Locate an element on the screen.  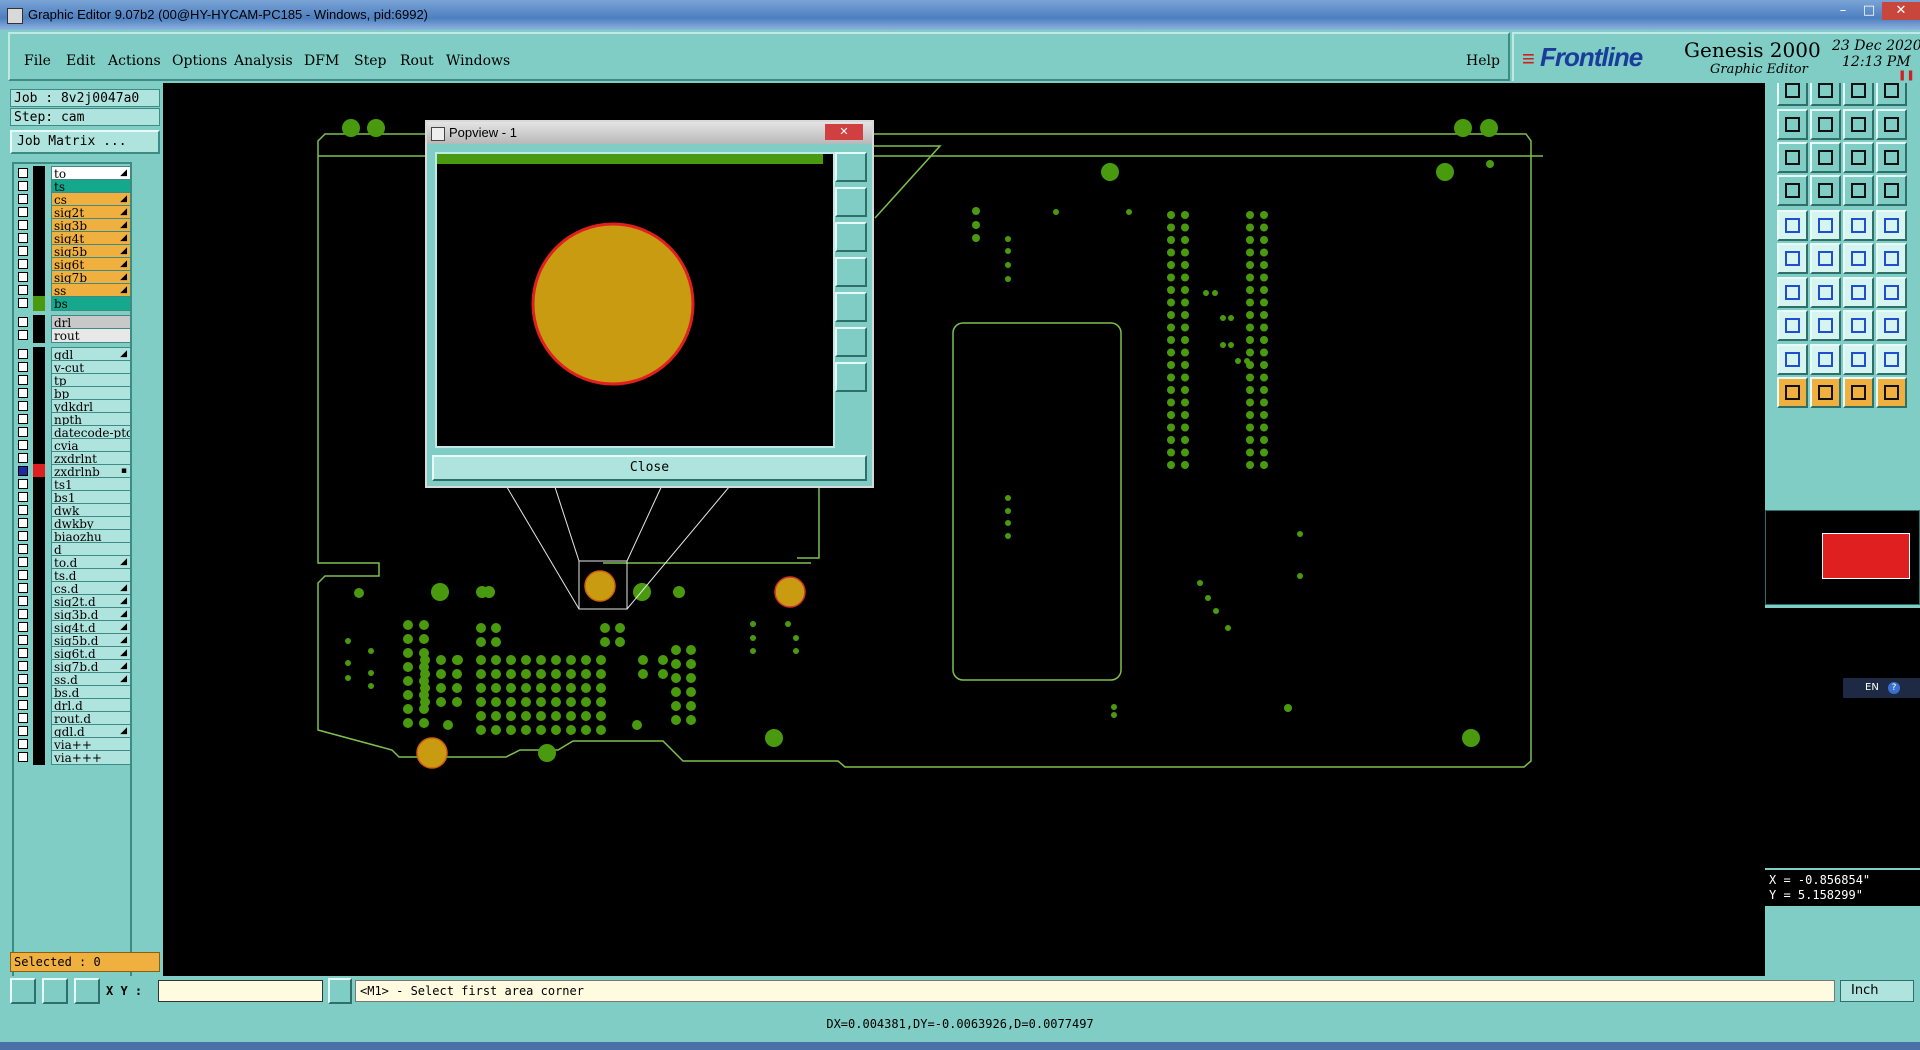
select-polygon-icon is located at coordinates (1891, 325).